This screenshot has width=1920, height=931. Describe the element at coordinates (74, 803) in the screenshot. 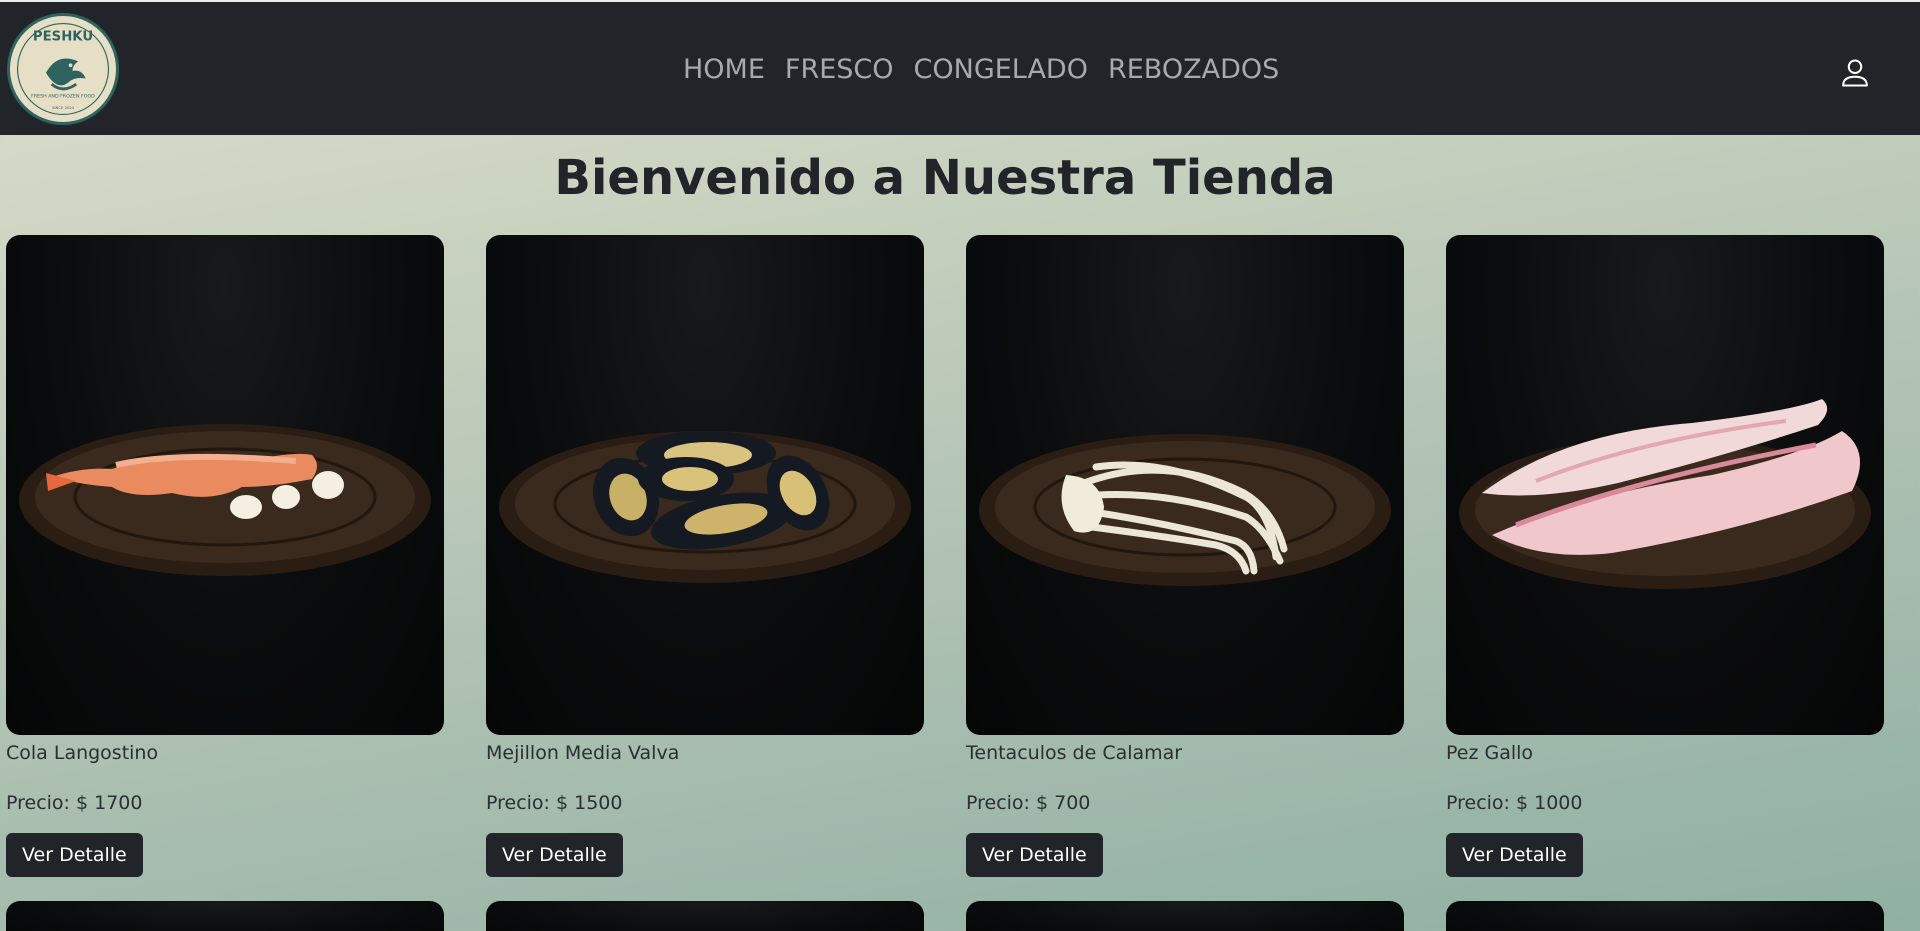

I see `product-price: Precio: $ 1700` at that location.